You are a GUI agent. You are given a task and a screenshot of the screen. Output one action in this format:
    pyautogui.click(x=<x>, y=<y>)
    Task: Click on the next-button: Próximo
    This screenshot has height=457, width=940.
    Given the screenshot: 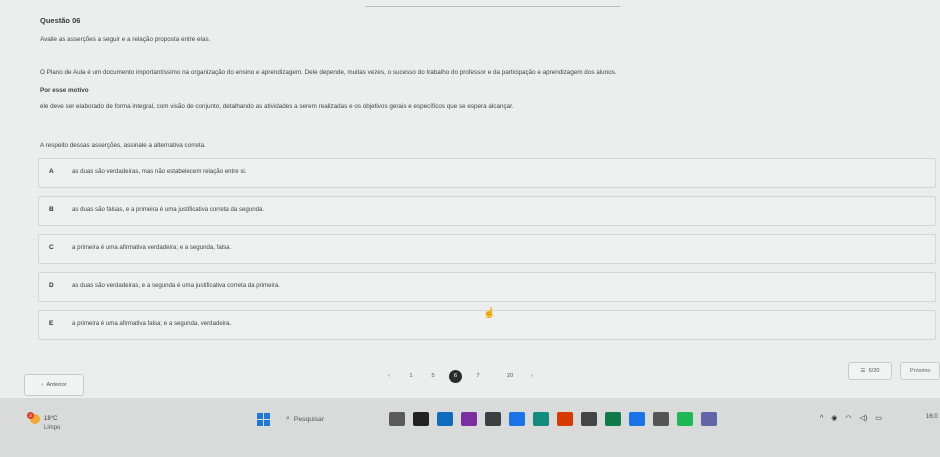 What is the action you would take?
    pyautogui.click(x=920, y=371)
    